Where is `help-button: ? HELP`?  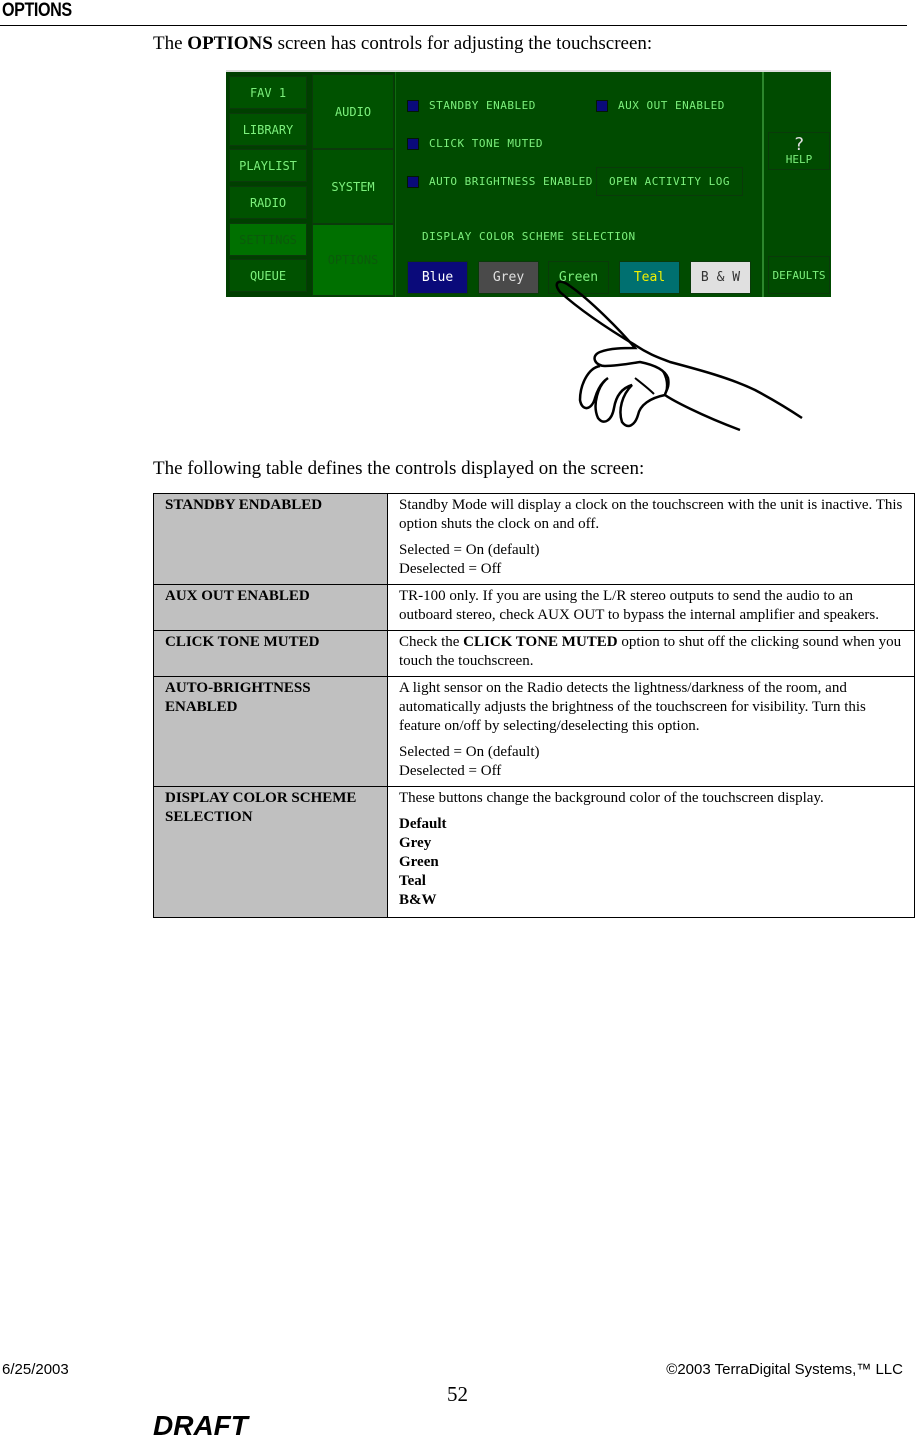 help-button: ? HELP is located at coordinates (799, 151).